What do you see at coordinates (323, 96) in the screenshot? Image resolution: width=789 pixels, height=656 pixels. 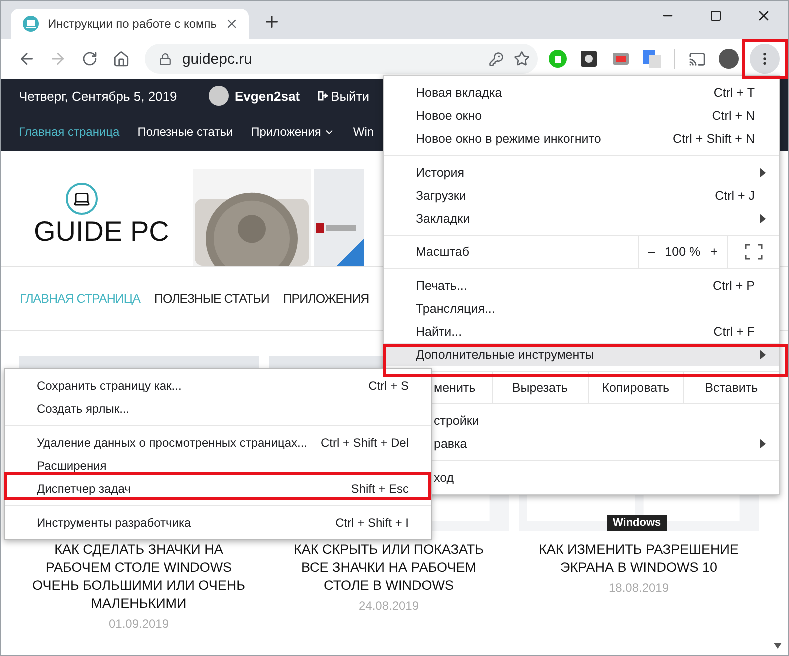 I see `logout-icon` at bounding box center [323, 96].